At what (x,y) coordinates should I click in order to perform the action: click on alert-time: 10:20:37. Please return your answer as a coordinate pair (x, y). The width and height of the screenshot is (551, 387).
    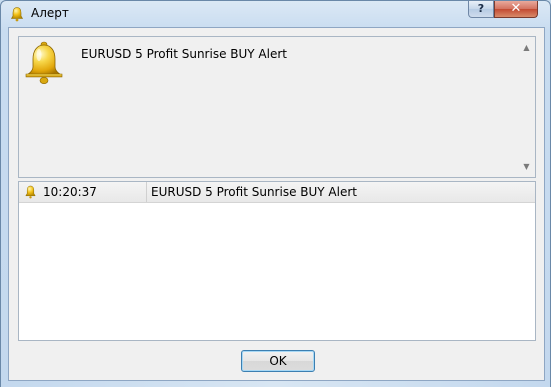
    Looking at the image, I should click on (70, 192).